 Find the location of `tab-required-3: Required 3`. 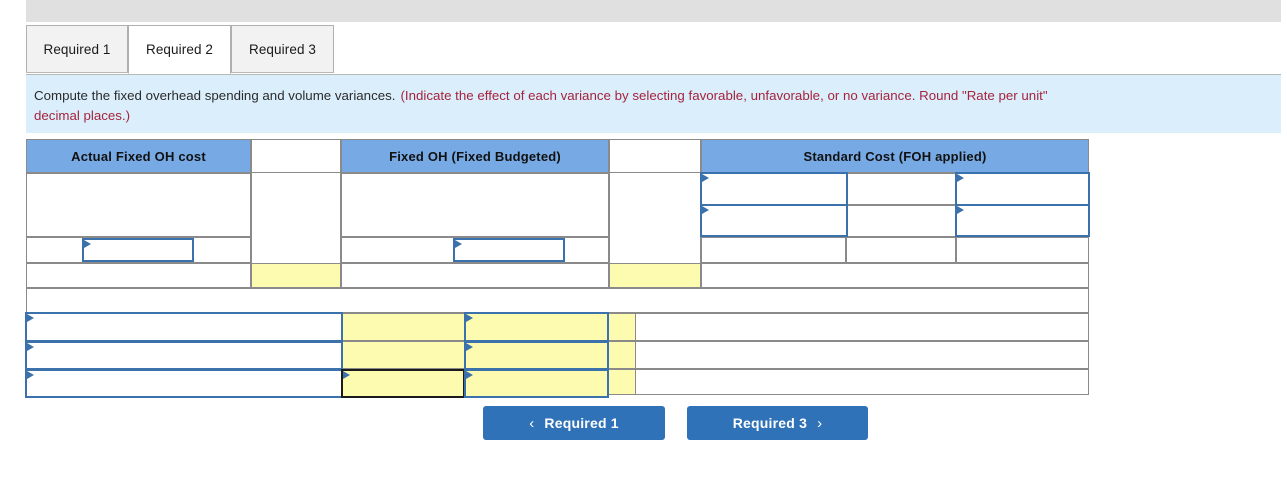

tab-required-3: Required 3 is located at coordinates (282, 49).